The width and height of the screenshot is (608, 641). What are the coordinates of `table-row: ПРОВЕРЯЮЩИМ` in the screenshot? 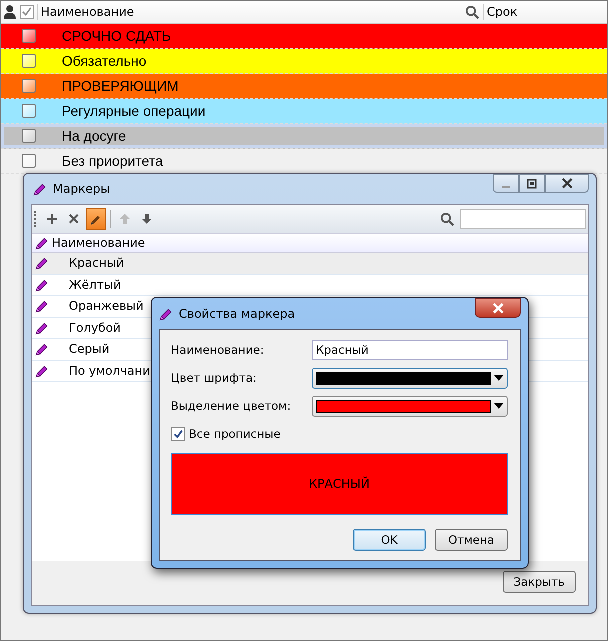 It's located at (304, 86).